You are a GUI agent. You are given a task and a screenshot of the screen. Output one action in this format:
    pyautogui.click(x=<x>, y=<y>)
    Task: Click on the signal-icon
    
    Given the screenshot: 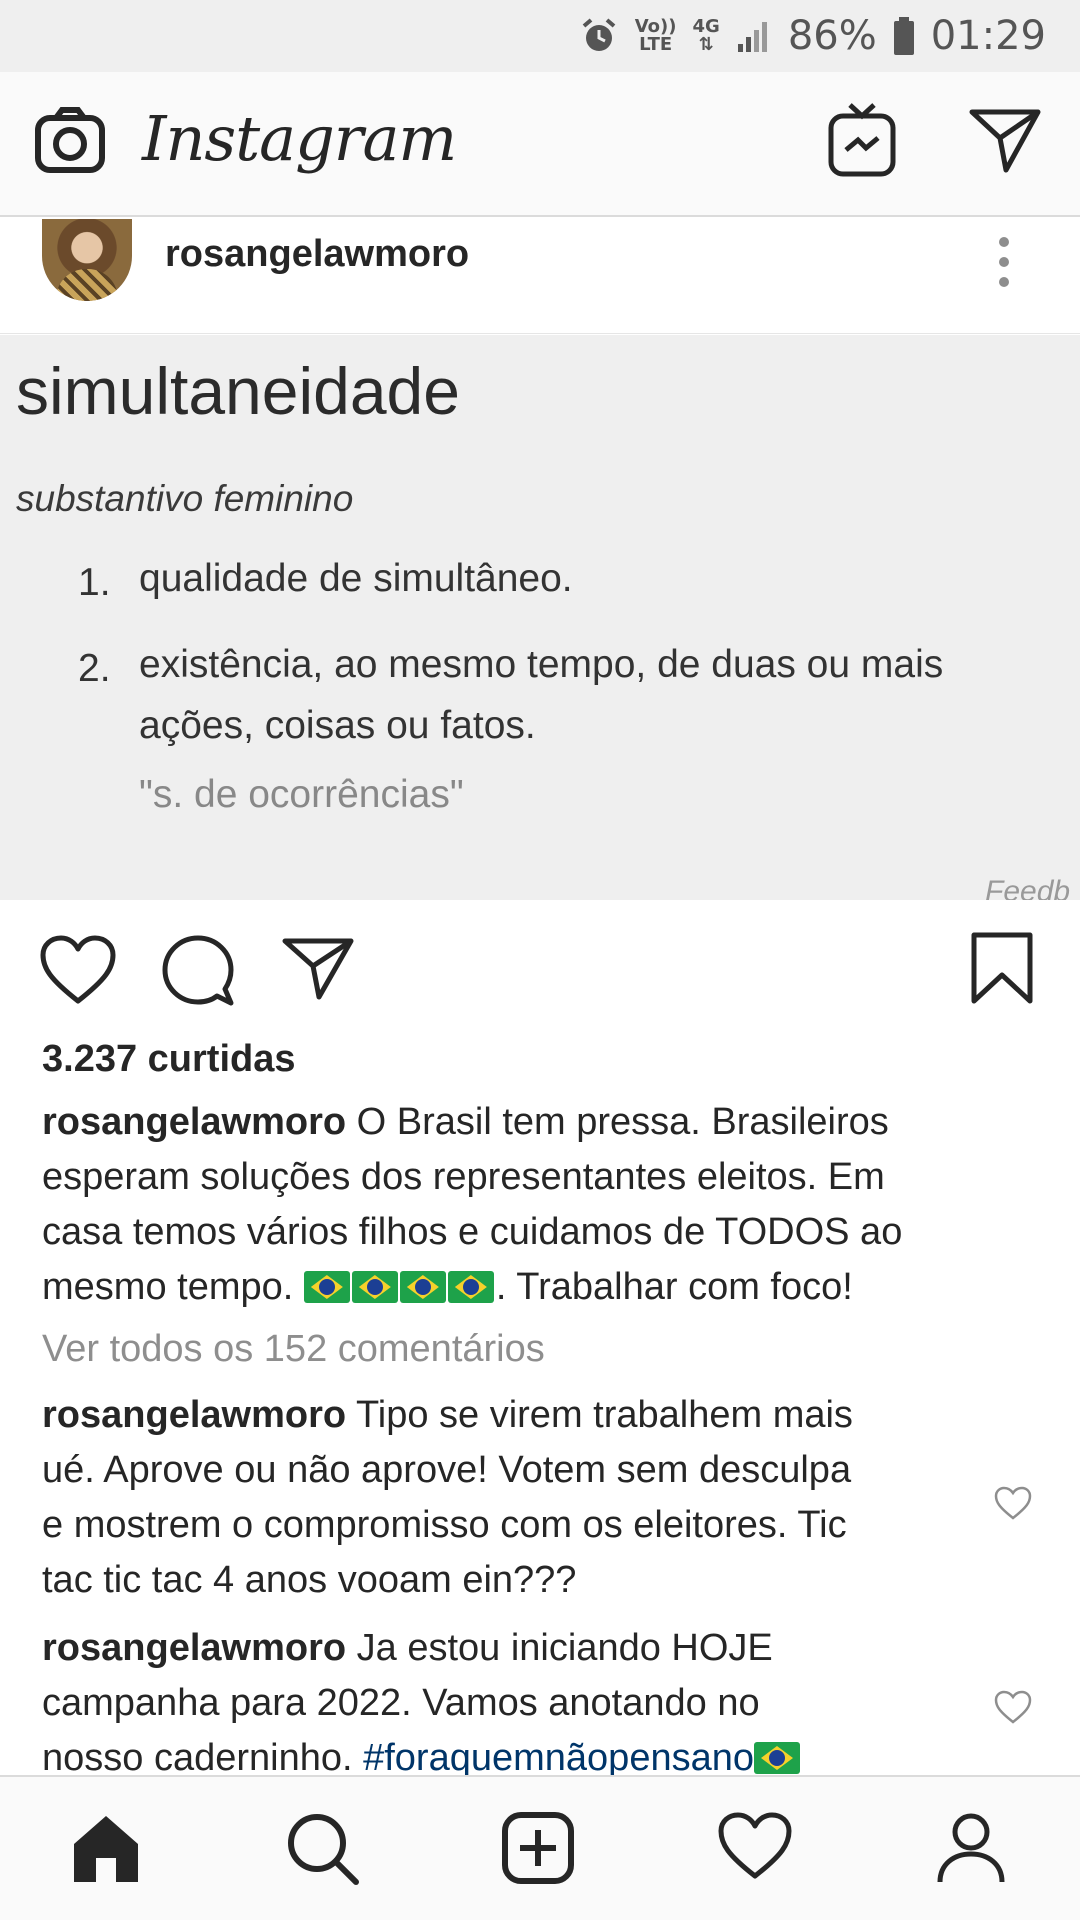 What is the action you would take?
    pyautogui.click(x=754, y=36)
    